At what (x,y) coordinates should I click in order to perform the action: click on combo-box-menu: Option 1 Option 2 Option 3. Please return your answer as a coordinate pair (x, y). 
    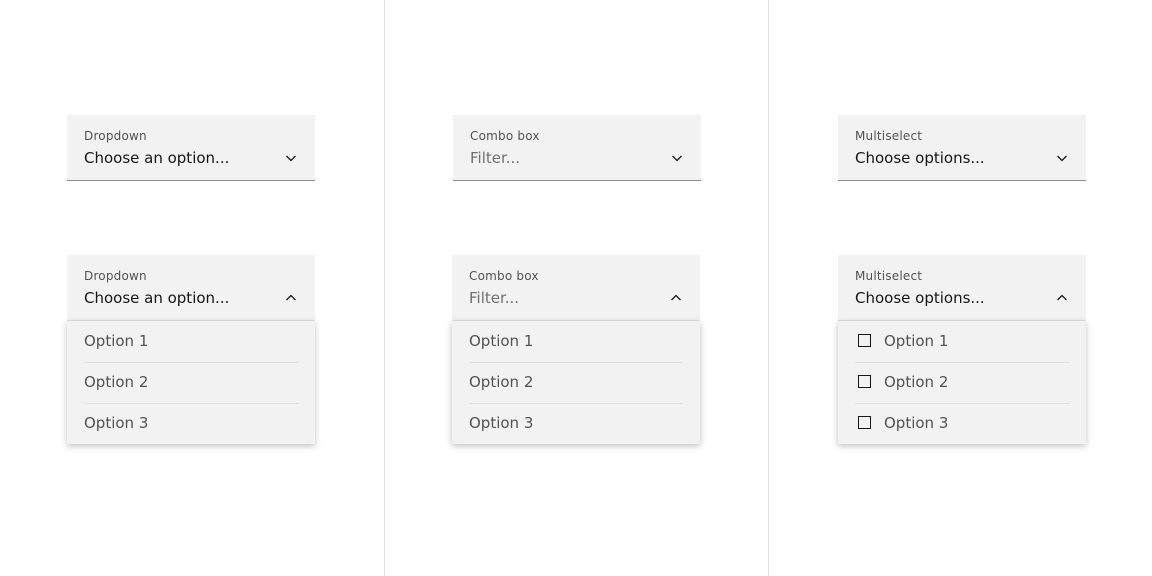
    Looking at the image, I should click on (576, 382).